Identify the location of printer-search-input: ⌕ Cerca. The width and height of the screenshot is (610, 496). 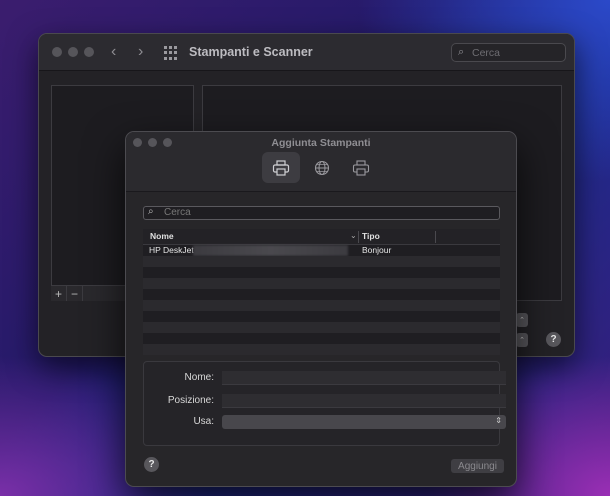
(321, 213).